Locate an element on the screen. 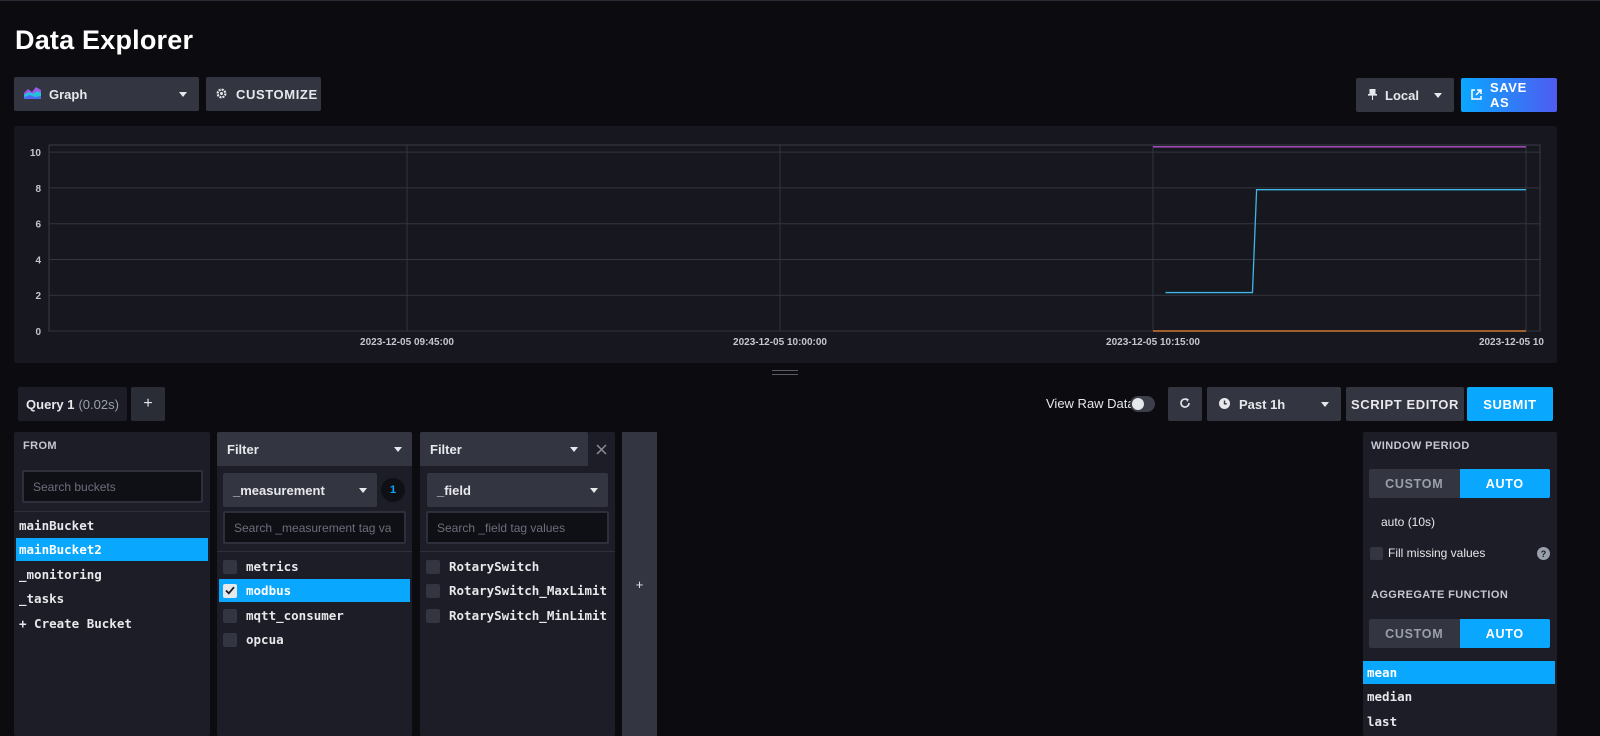 Image resolution: width=1600 pixels, height=736 pixels. page-title: Data Explorer is located at coordinates (104, 40).